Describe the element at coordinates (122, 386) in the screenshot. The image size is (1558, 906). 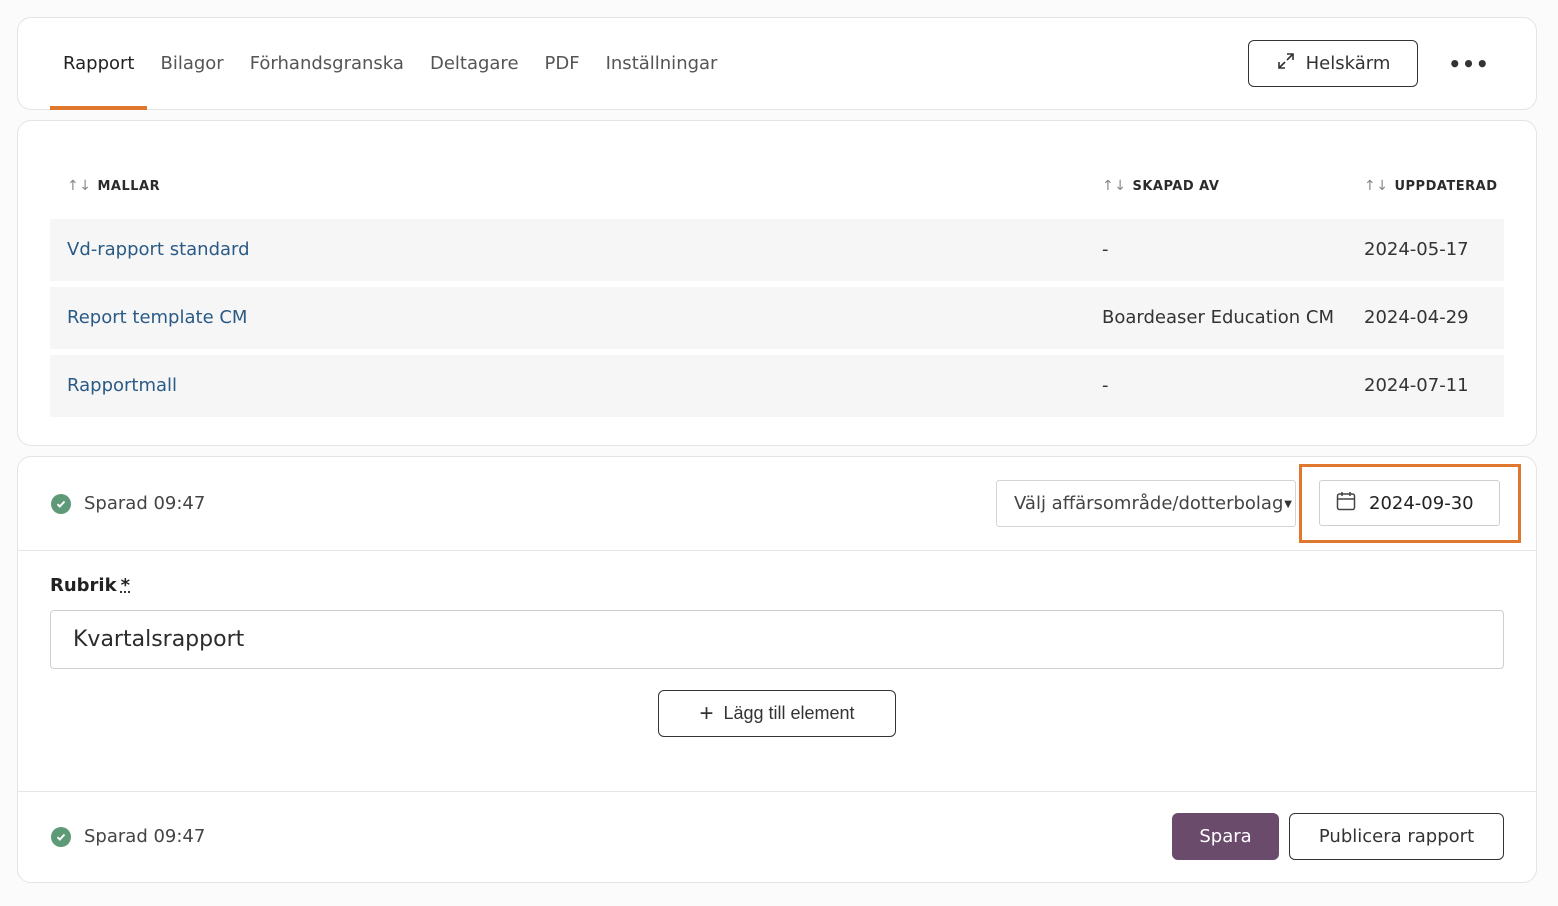
I see `template-name-link: Rapportmall` at that location.